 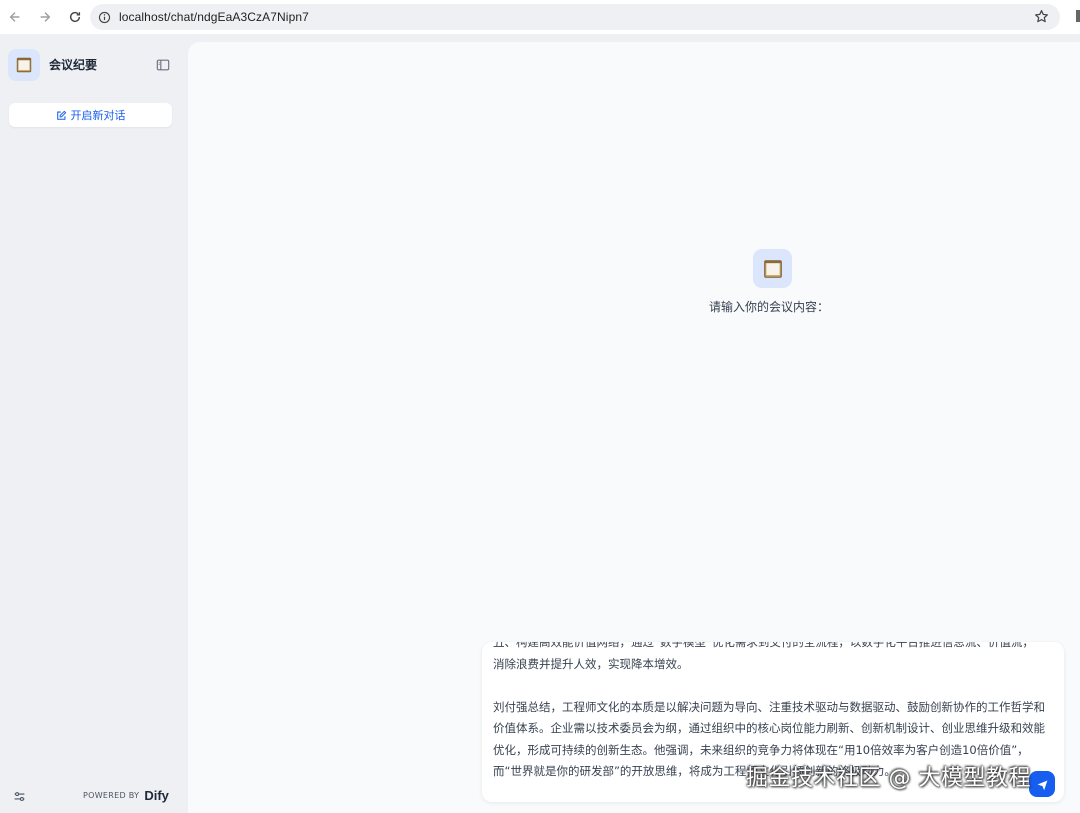 I want to click on dify-logo: Dify, so click(x=156, y=795).